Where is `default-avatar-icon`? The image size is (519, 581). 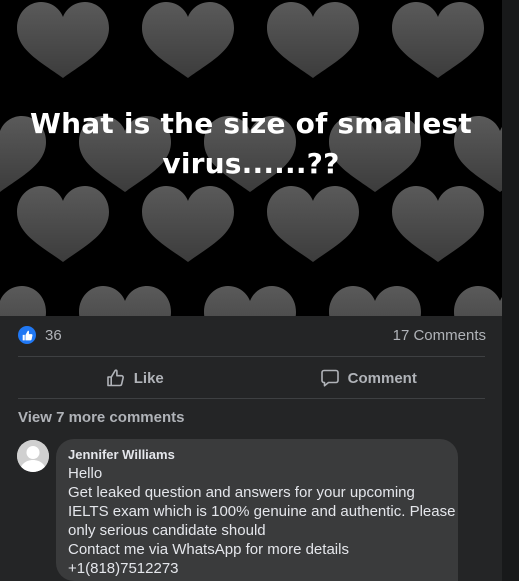 default-avatar-icon is located at coordinates (33, 456).